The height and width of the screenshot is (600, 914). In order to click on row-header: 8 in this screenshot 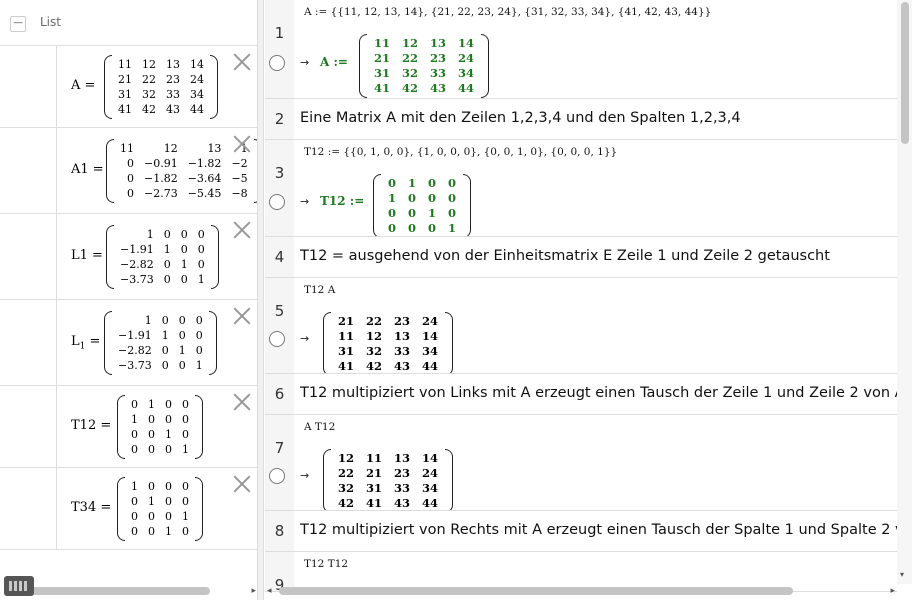, I will do `click(279, 531)`.